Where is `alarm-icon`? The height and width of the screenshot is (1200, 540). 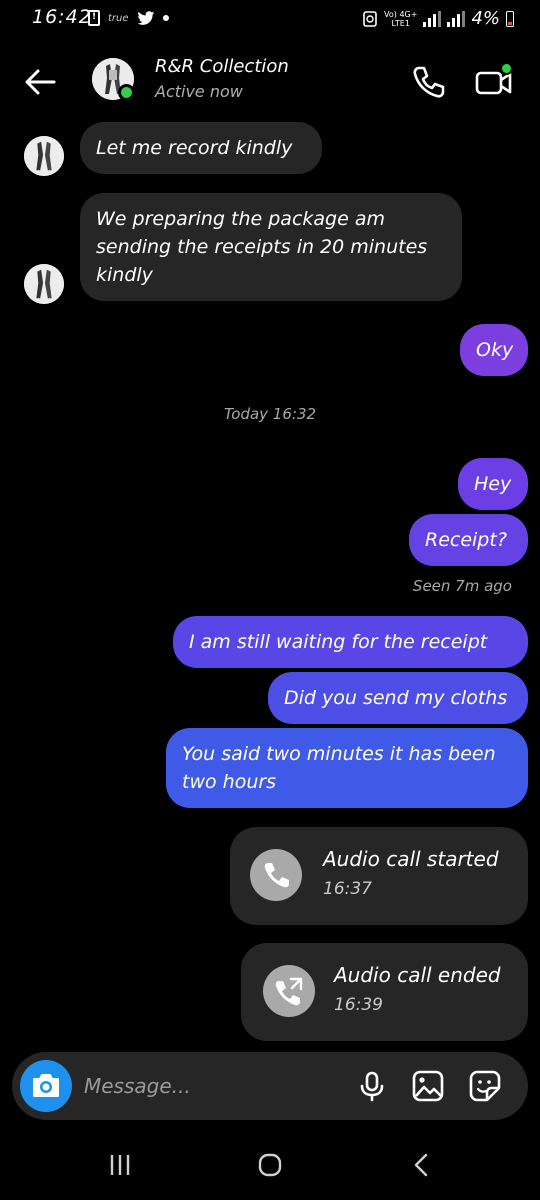
alarm-icon is located at coordinates (370, 18).